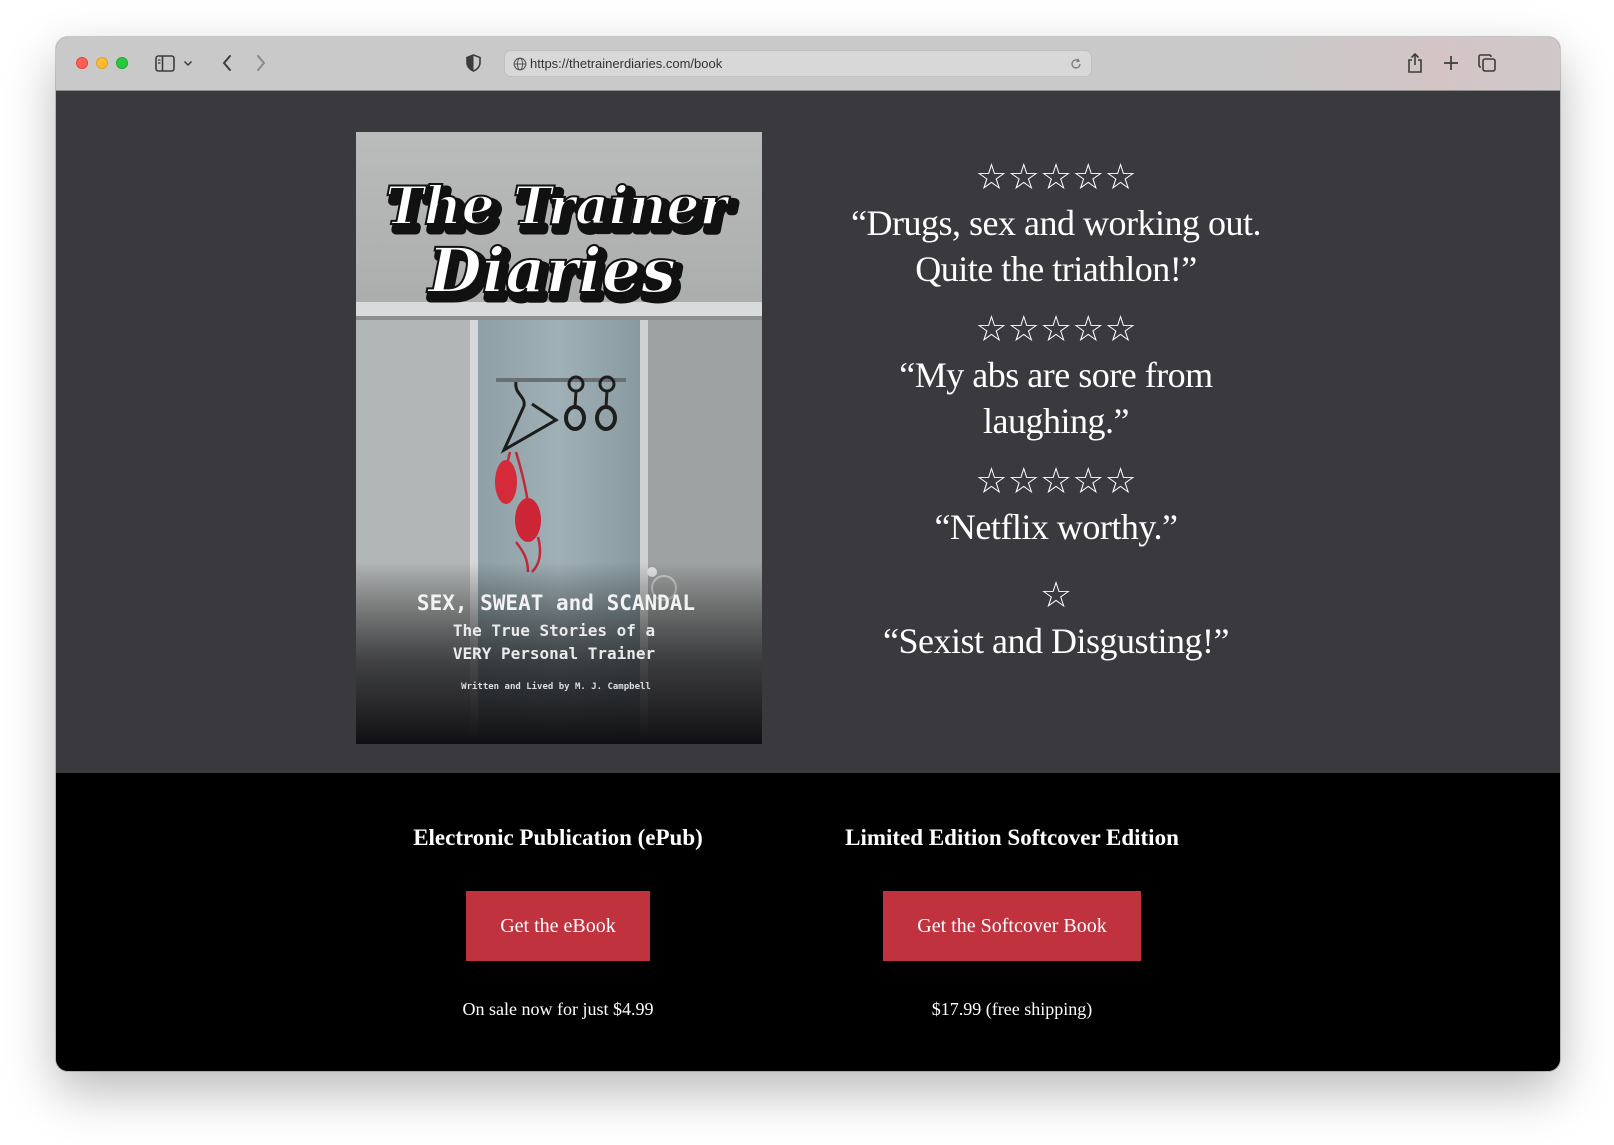  What do you see at coordinates (1056, 619) in the screenshot?
I see `review-item: ☆ “Sexist and Disgusting!”` at bounding box center [1056, 619].